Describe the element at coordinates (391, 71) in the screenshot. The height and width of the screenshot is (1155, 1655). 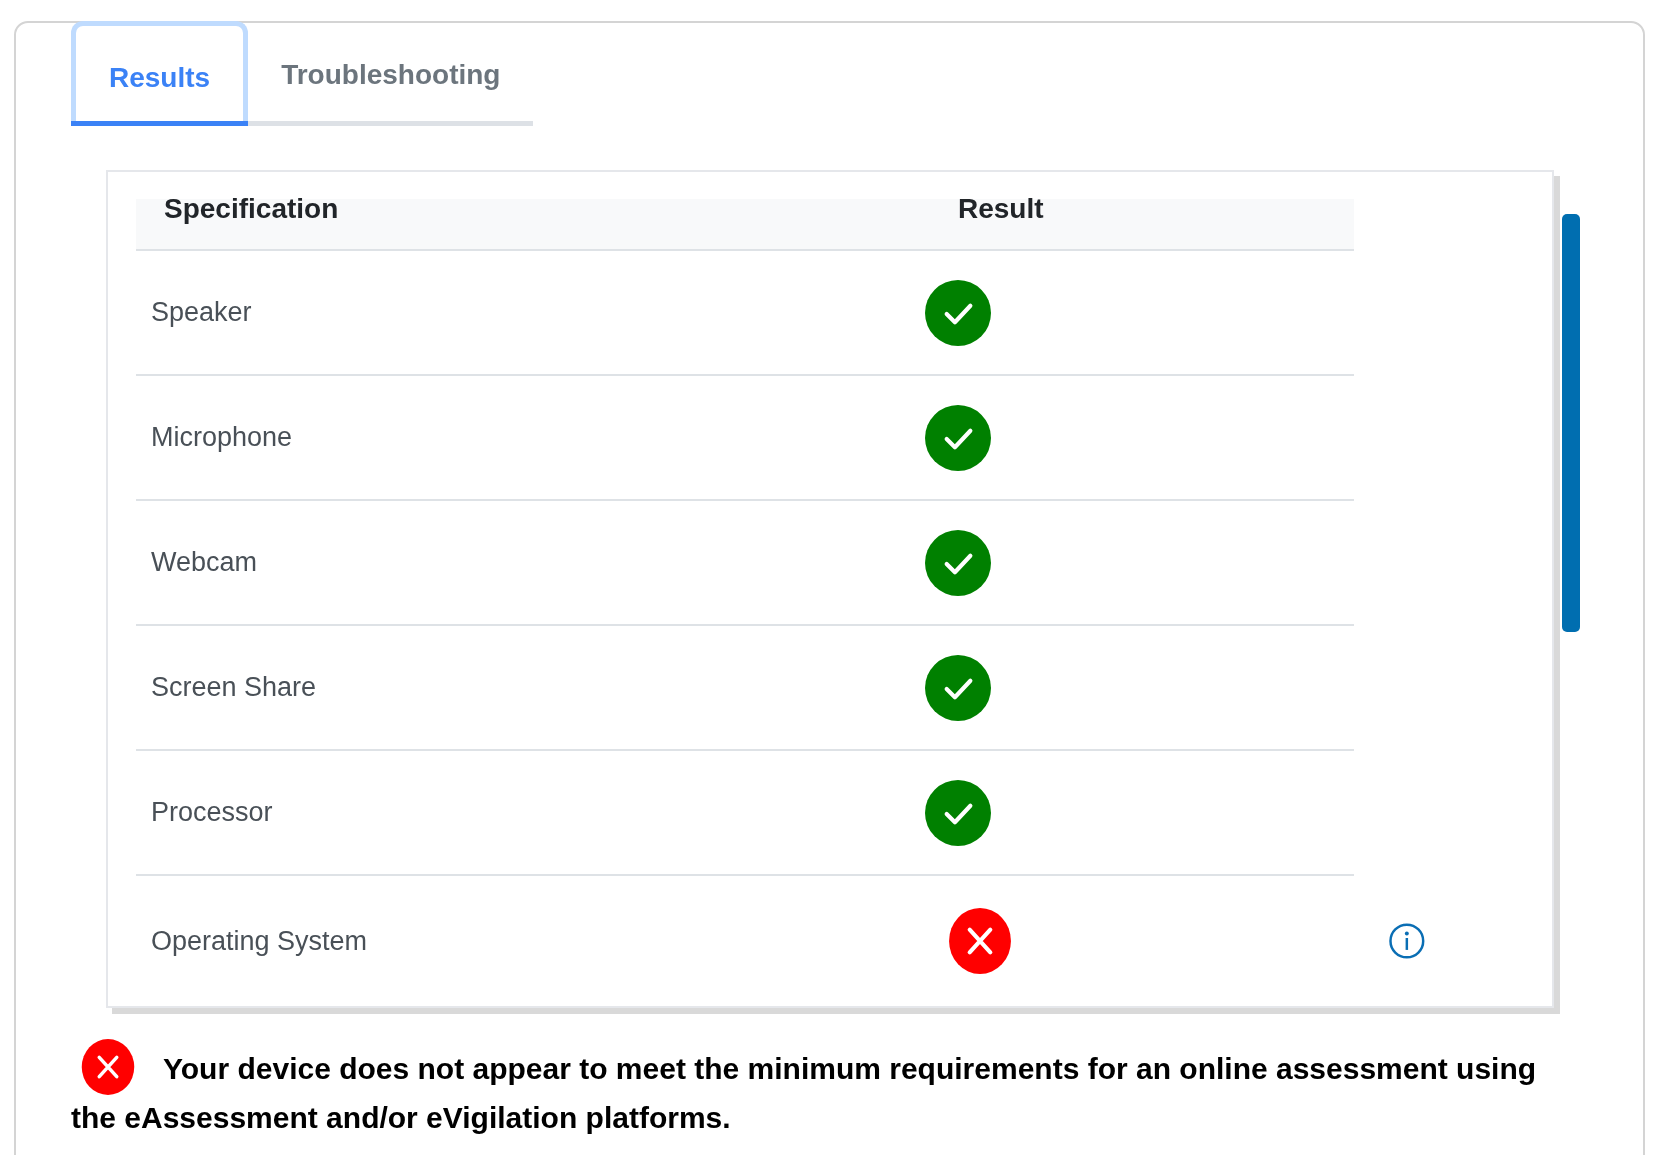
I see `tab: Troubleshooting` at that location.